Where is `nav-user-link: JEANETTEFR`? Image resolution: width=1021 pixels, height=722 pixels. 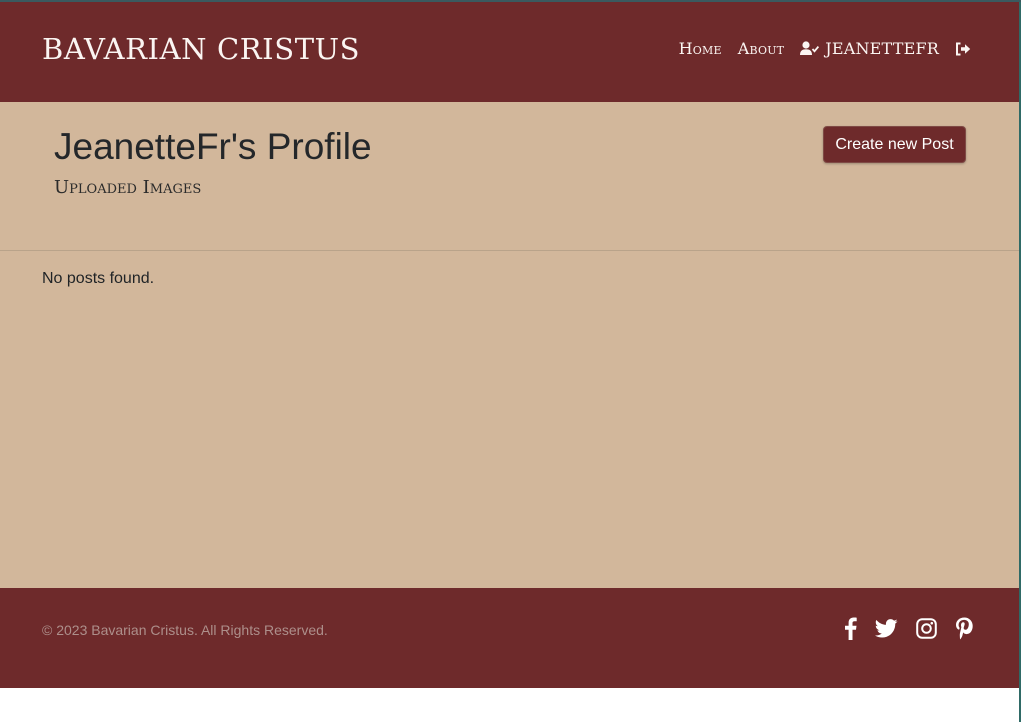 nav-user-link: JEANETTEFR is located at coordinates (869, 48).